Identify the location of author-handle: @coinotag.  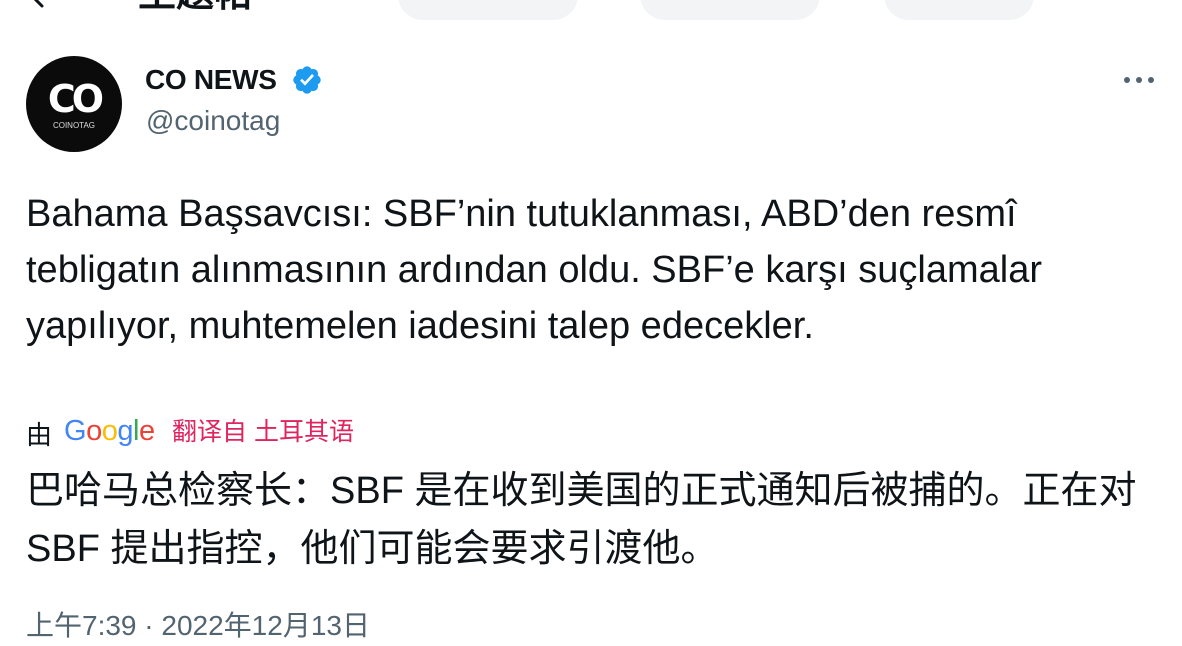
(213, 121).